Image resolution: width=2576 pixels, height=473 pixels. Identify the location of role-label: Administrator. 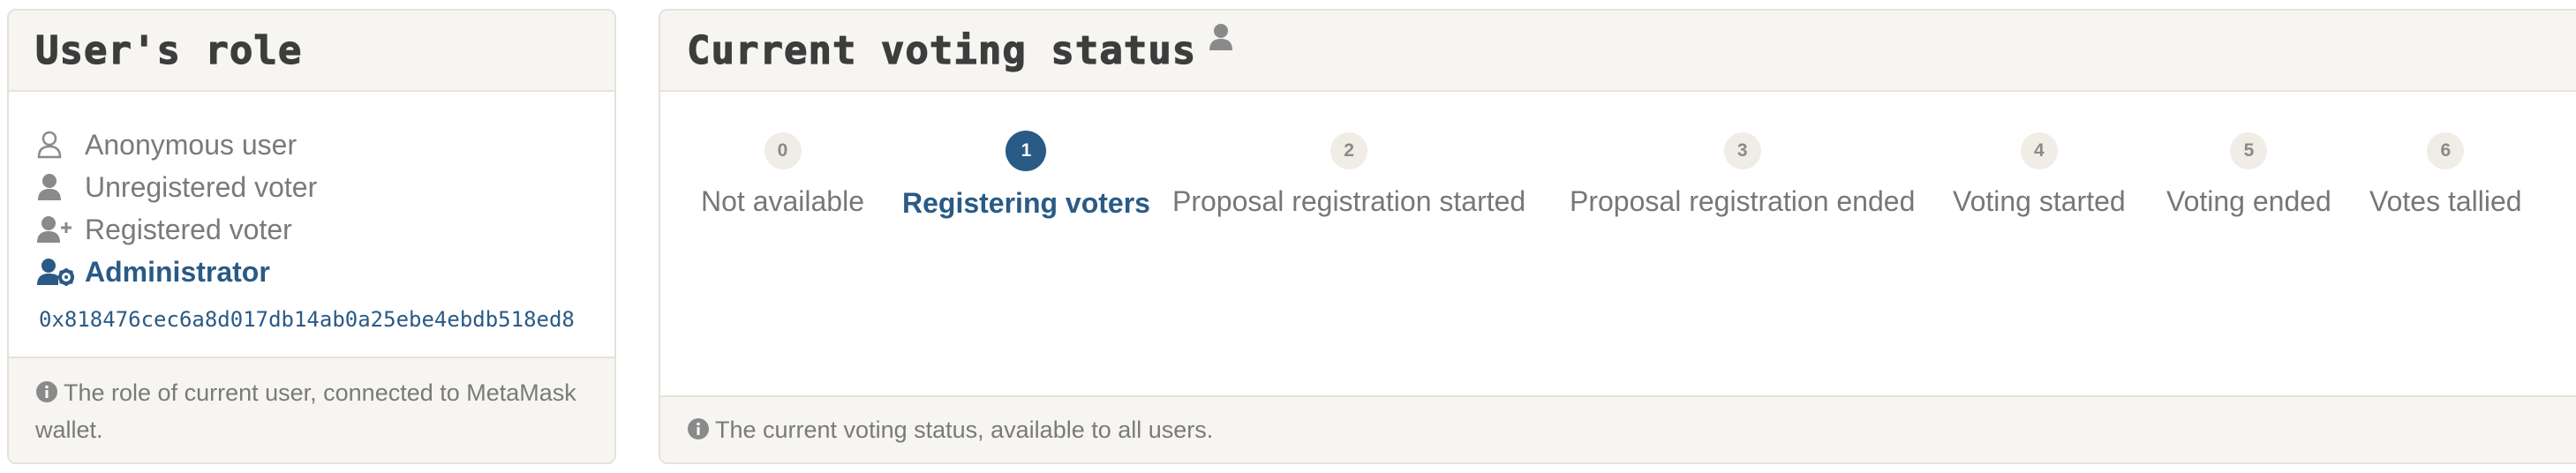
(178, 271).